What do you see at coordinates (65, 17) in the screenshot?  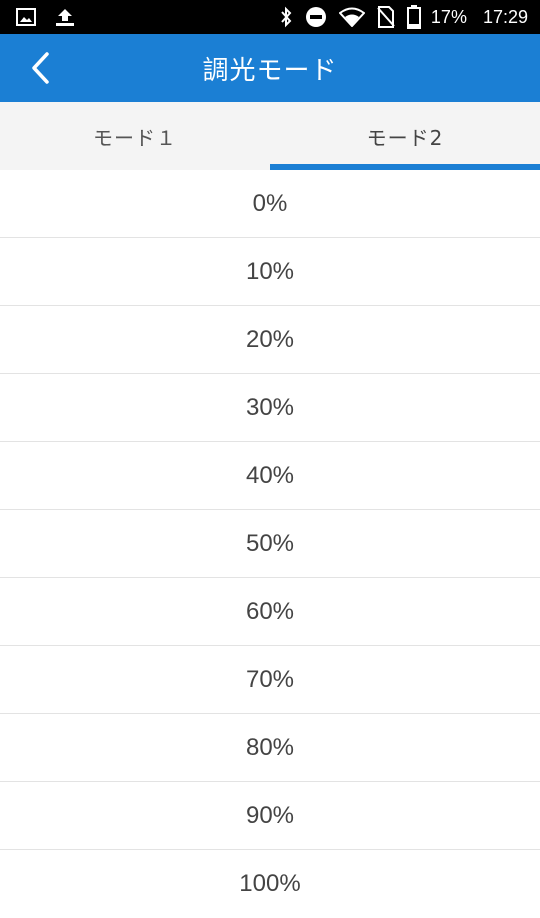 I see `upload-icon` at bounding box center [65, 17].